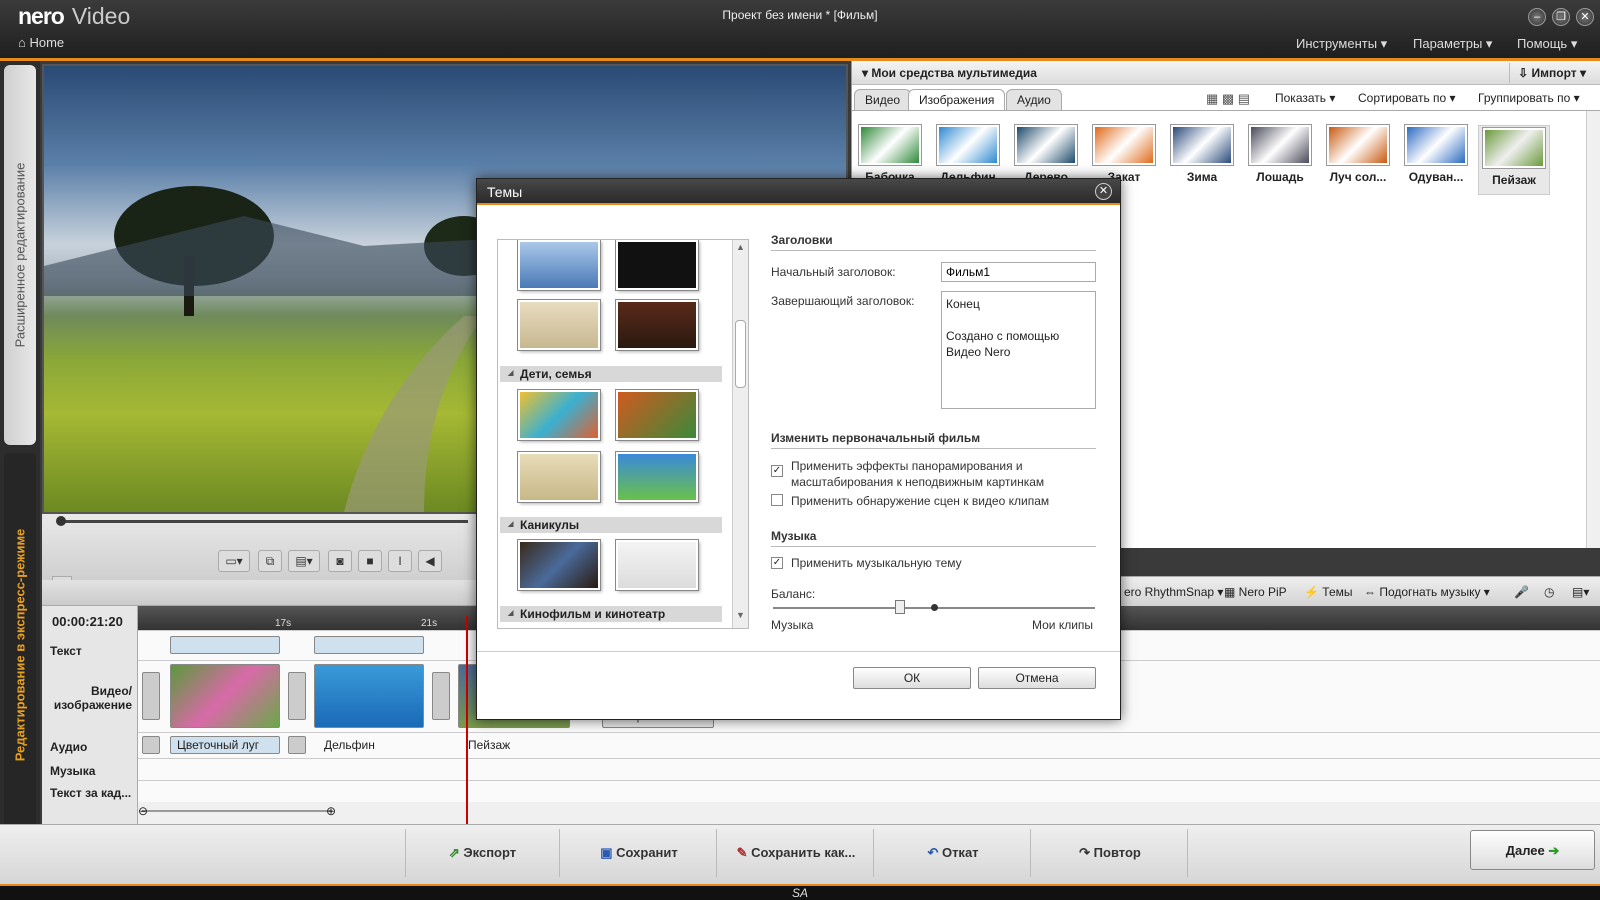 This screenshot has height=900, width=1600. I want to click on audio-clip-2: Дельфин, so click(349, 745).